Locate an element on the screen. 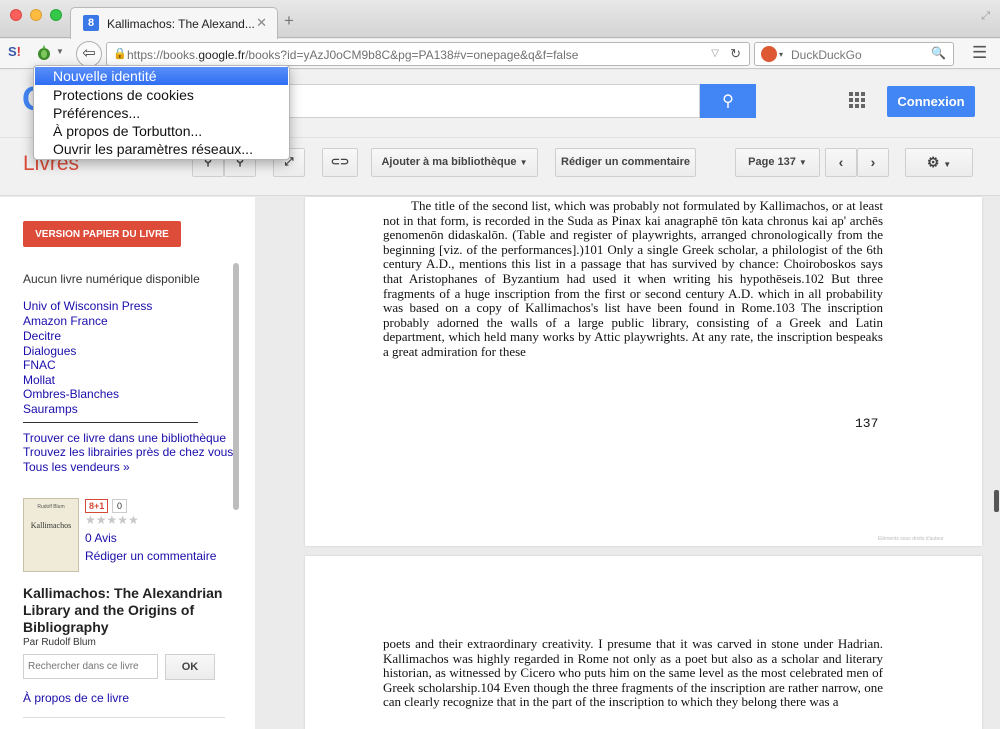 Image resolution: width=1000 pixels, height=729 pixels. all-sellers-link: Tous les vendeurs » is located at coordinates (76, 467).